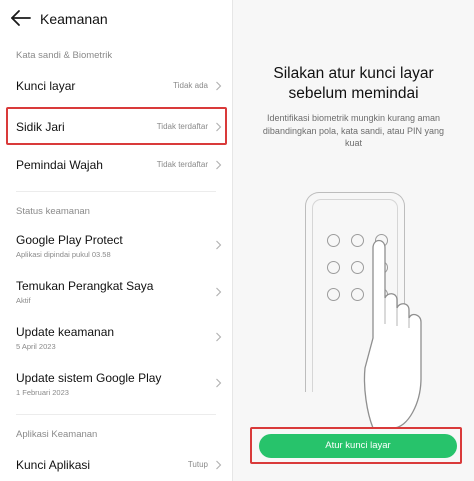 Image resolution: width=474 pixels, height=481 pixels. What do you see at coordinates (53, 211) in the screenshot?
I see `section-label-security-status: Status keamanan` at bounding box center [53, 211].